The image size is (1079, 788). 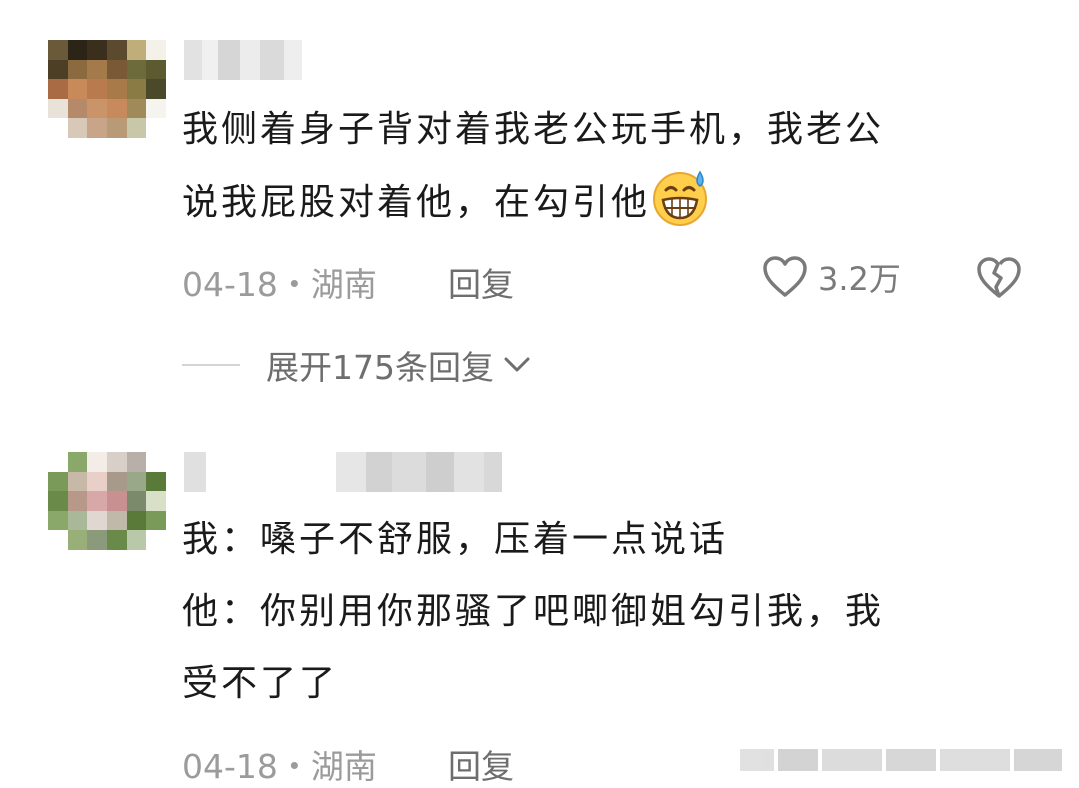 What do you see at coordinates (859, 279) in the screenshot?
I see `like-count: 3.2万` at bounding box center [859, 279].